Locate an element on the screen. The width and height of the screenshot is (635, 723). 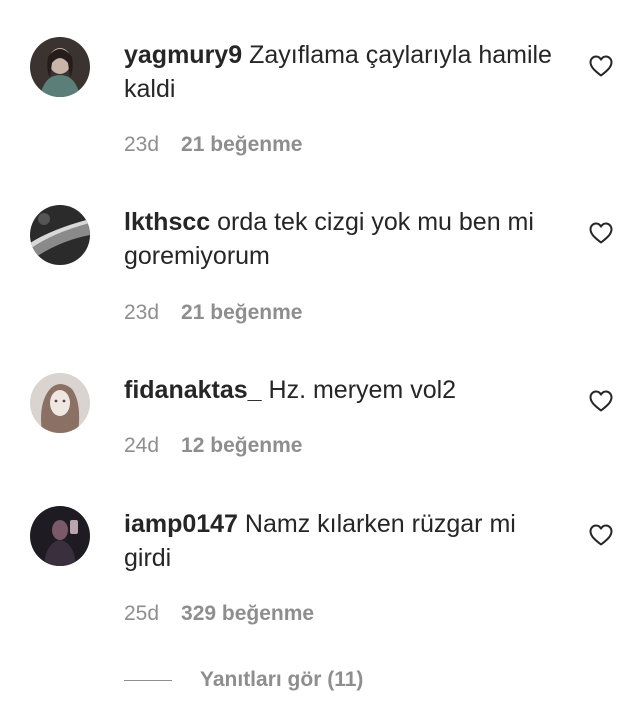
comment-time: 25d is located at coordinates (142, 613).